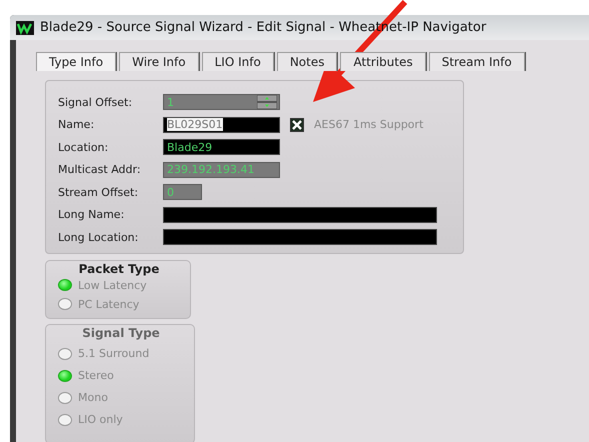 Image resolution: width=589 pixels, height=442 pixels. I want to click on option-label: Low Latency, so click(112, 285).